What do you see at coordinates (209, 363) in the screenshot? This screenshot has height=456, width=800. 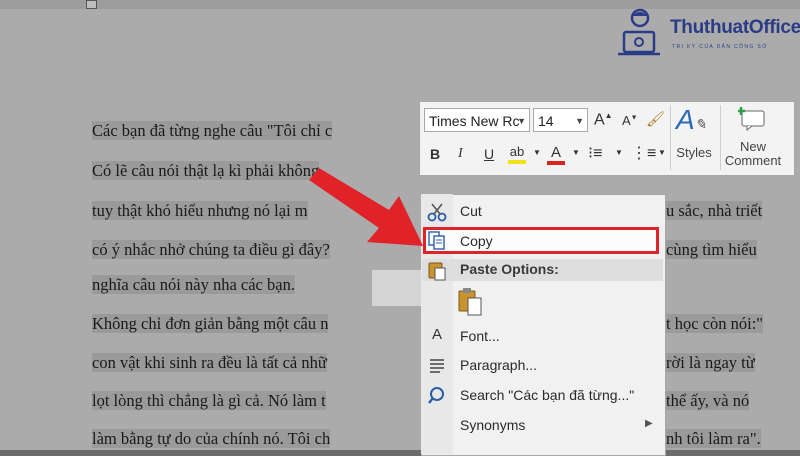 I see `doc-line: con vật khi sinh ra đều là tất cả nhữ` at bounding box center [209, 363].